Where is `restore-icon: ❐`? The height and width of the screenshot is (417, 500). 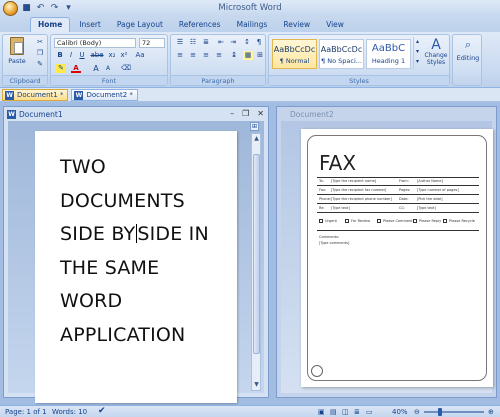
restore-icon: ❐ is located at coordinates (245, 113).